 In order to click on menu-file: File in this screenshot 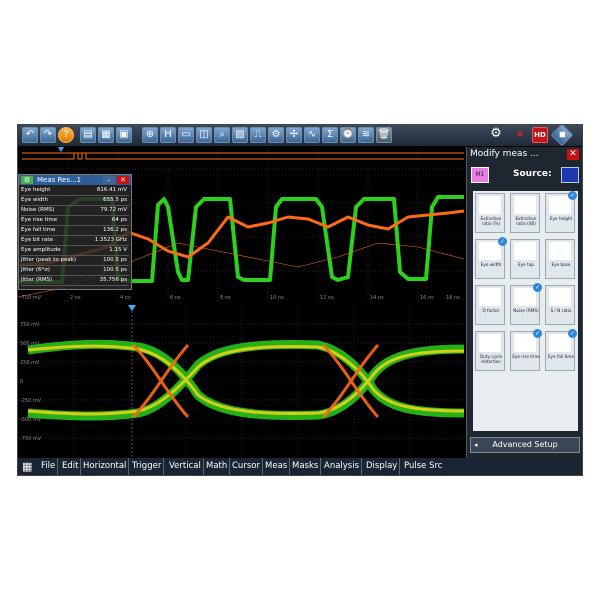, I will do `click(49, 466)`.